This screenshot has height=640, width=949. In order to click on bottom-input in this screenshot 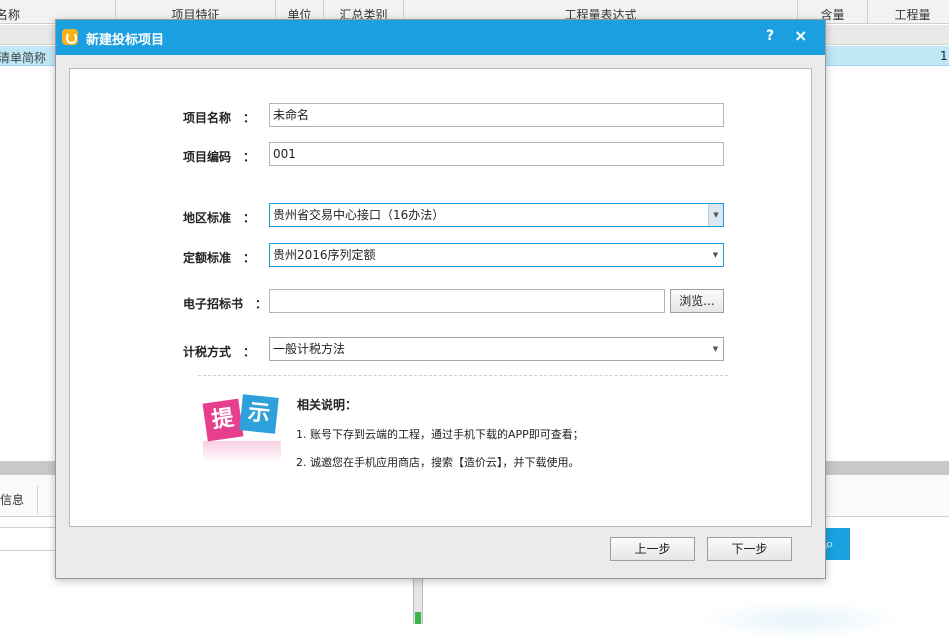, I will do `click(30, 539)`.